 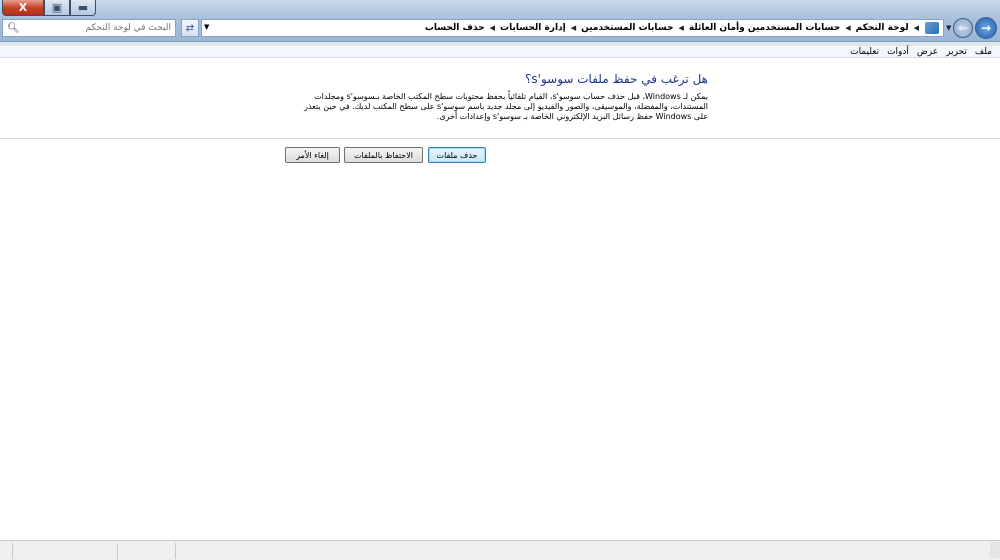 What do you see at coordinates (57, 8) in the screenshot?
I see `maximize-button: ▣` at bounding box center [57, 8].